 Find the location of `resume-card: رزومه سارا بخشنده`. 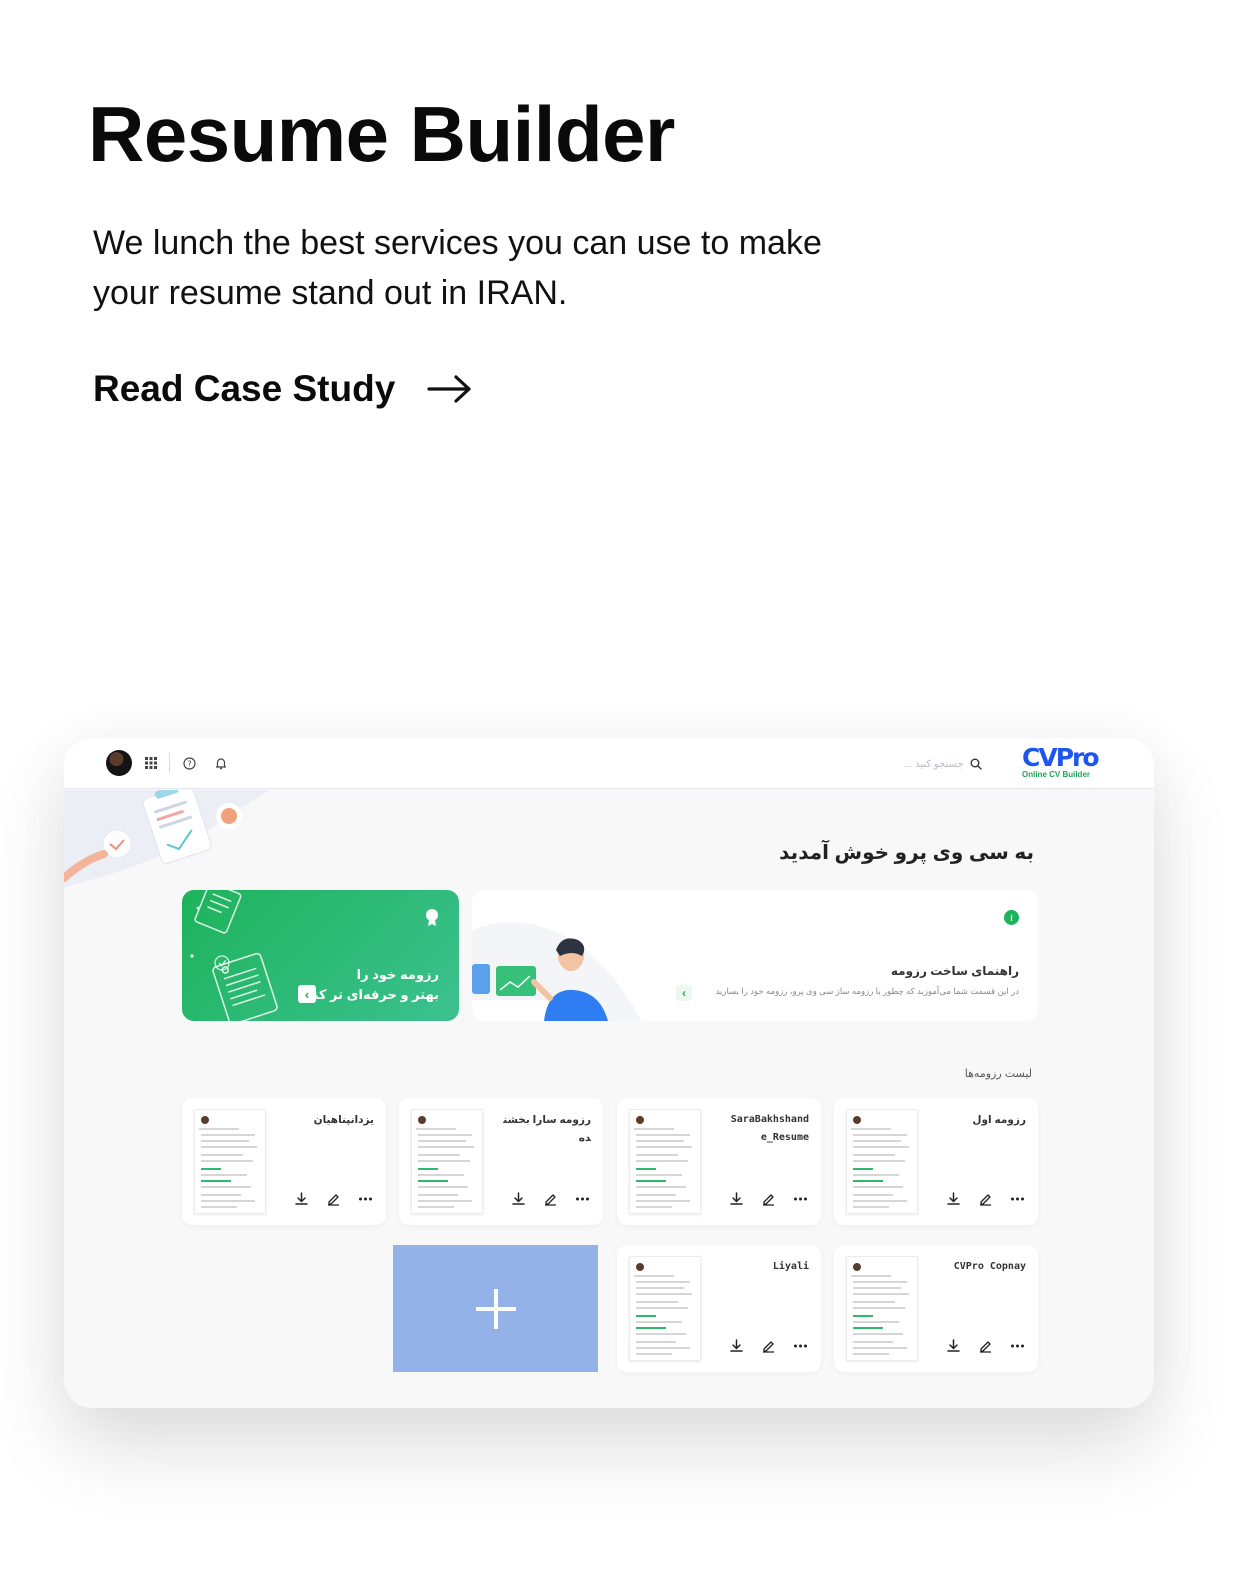

resume-card: رزومه سارا بخشنده is located at coordinates (501, 1161).